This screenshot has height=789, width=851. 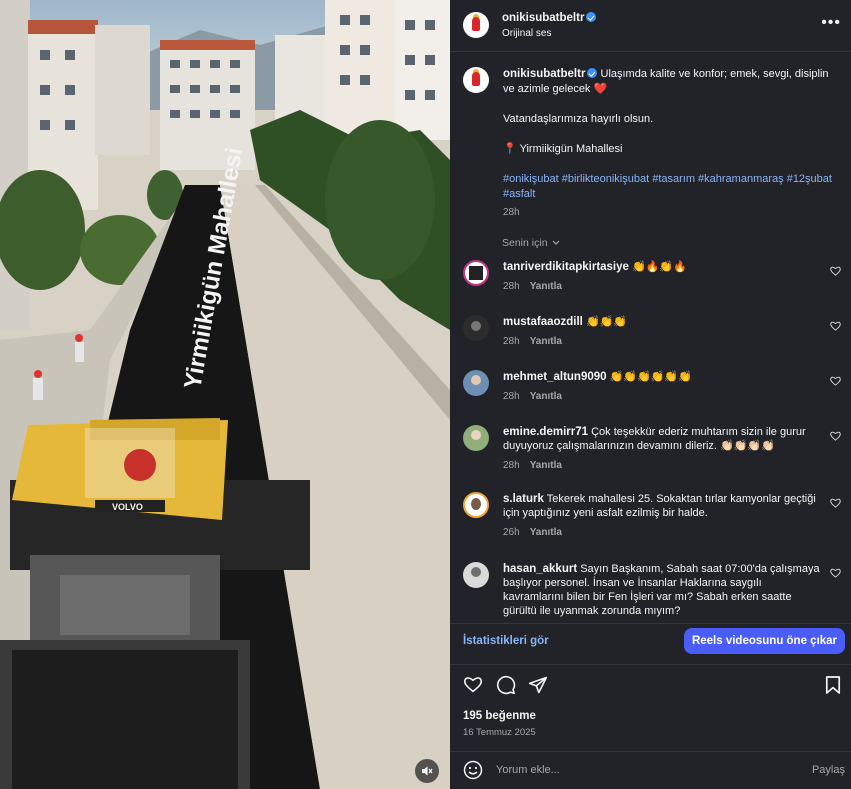 I want to click on post-actions, so click(x=653, y=688).